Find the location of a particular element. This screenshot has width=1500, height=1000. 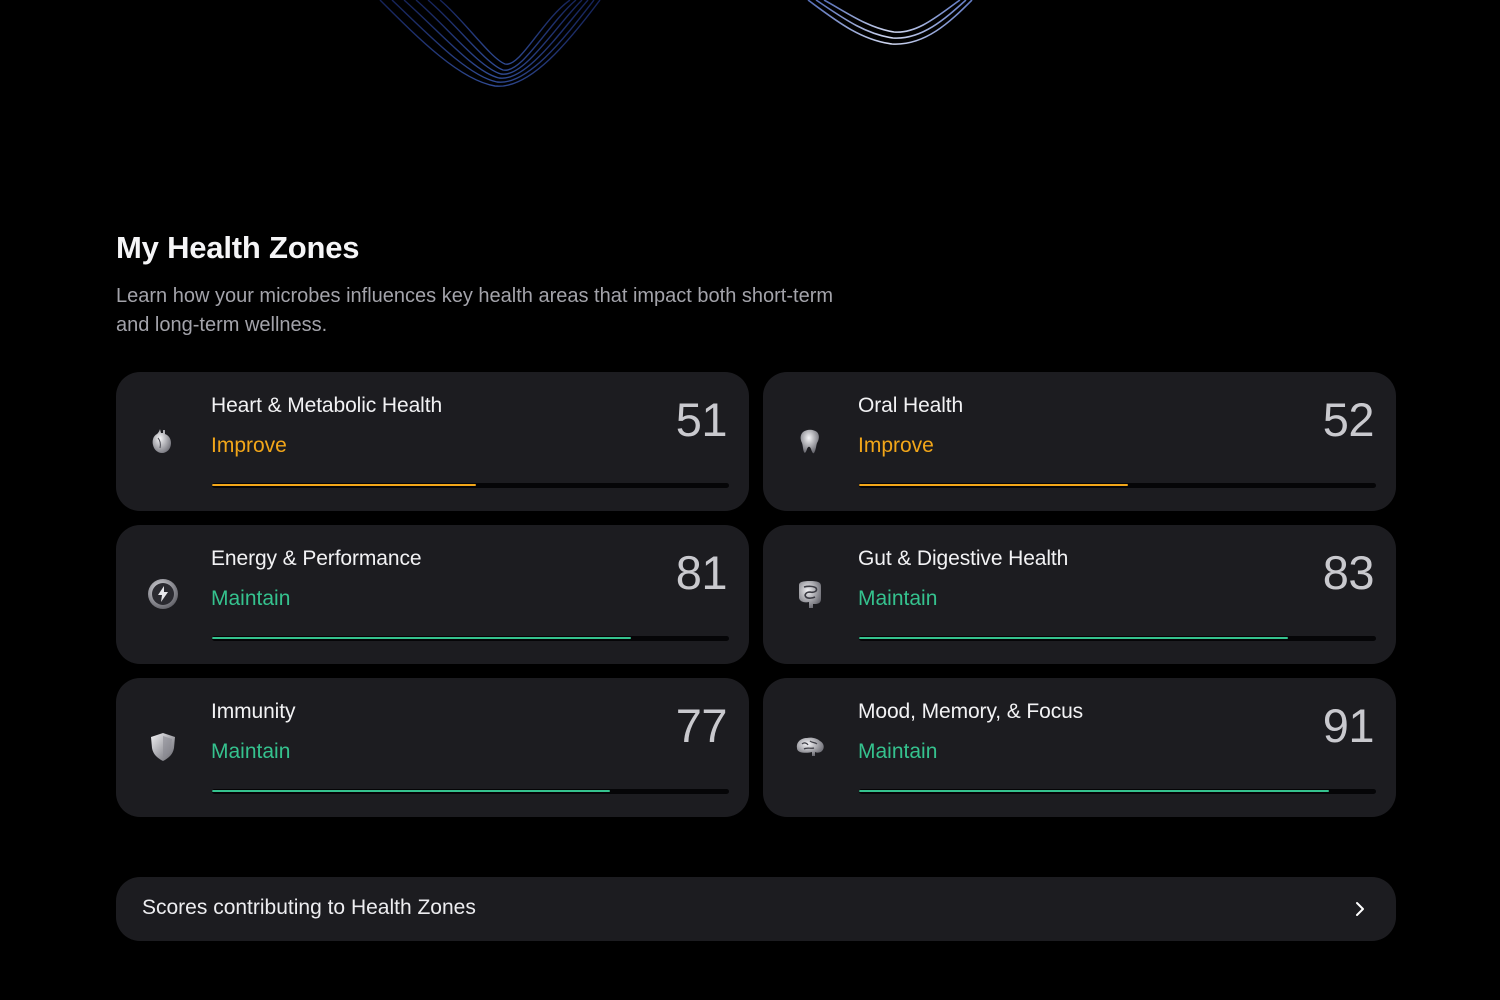

hero-wave-art is located at coordinates (676, 43).